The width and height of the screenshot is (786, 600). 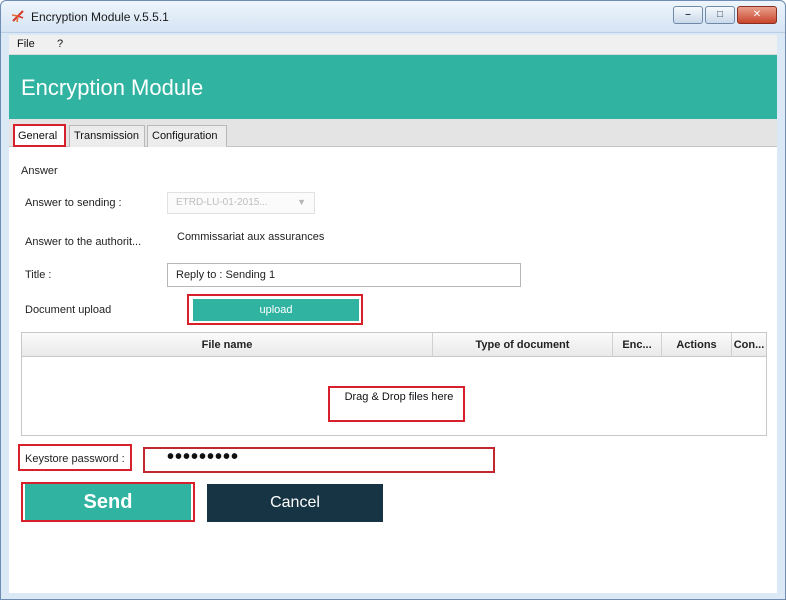 I want to click on tab-strip: General Transmission Configuration, so click(x=393, y=133).